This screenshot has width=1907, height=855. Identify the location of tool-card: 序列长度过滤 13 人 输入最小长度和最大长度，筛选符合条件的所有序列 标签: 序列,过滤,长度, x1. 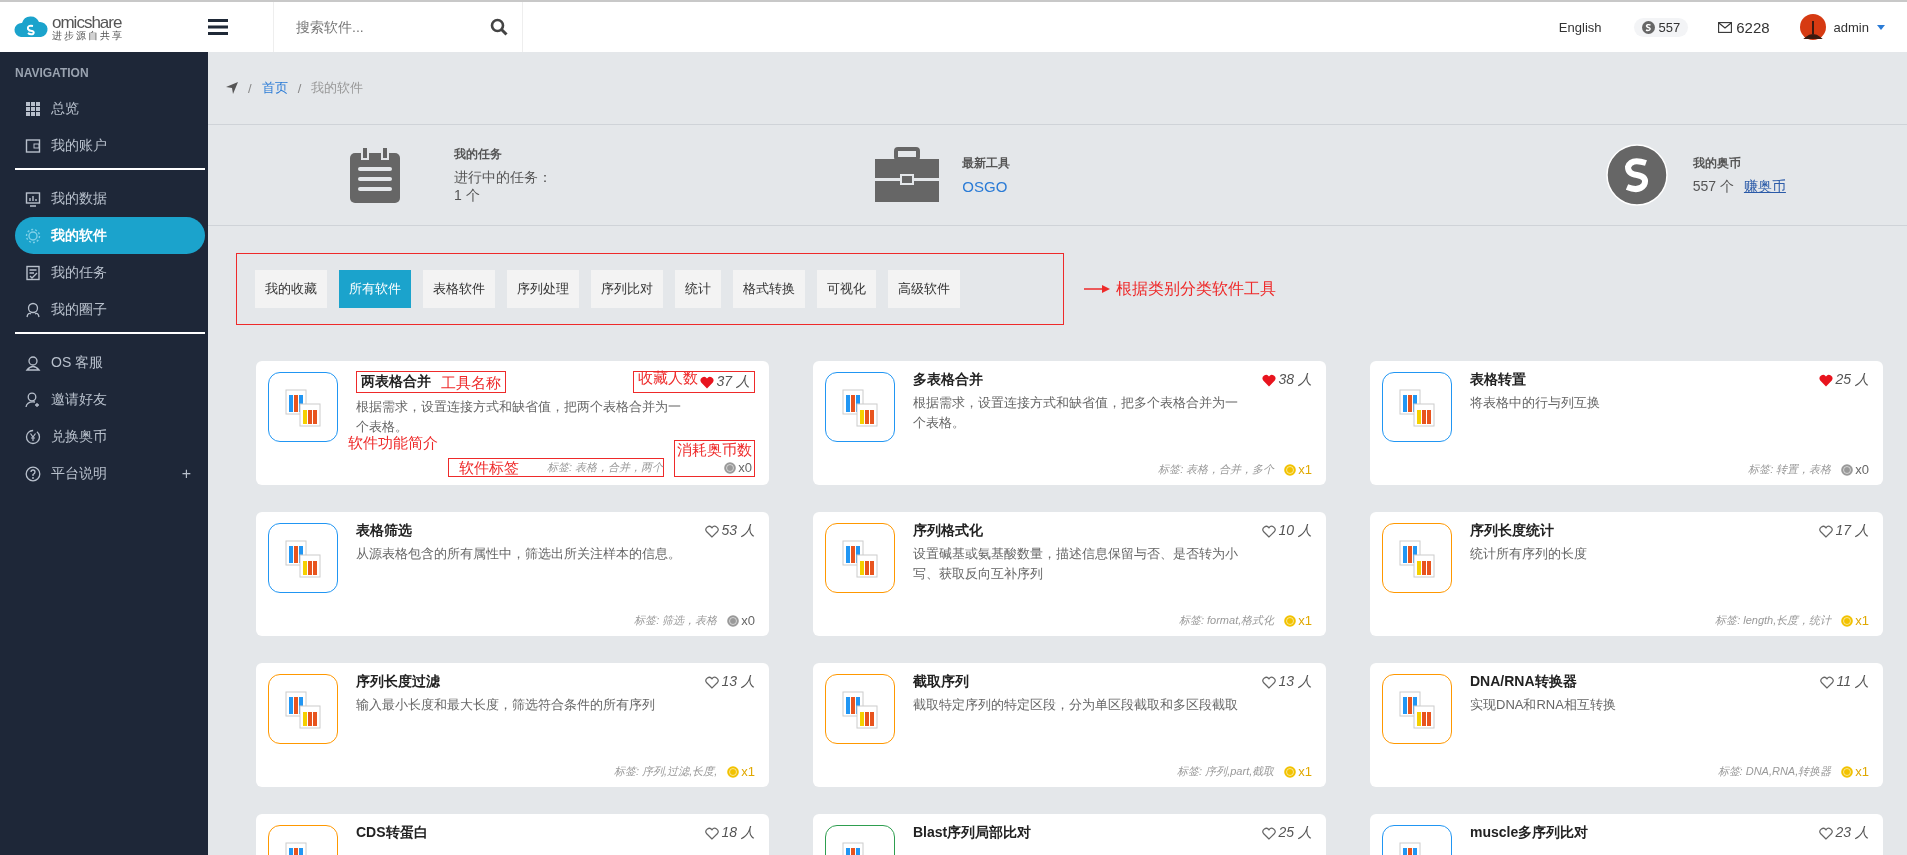
(512, 725).